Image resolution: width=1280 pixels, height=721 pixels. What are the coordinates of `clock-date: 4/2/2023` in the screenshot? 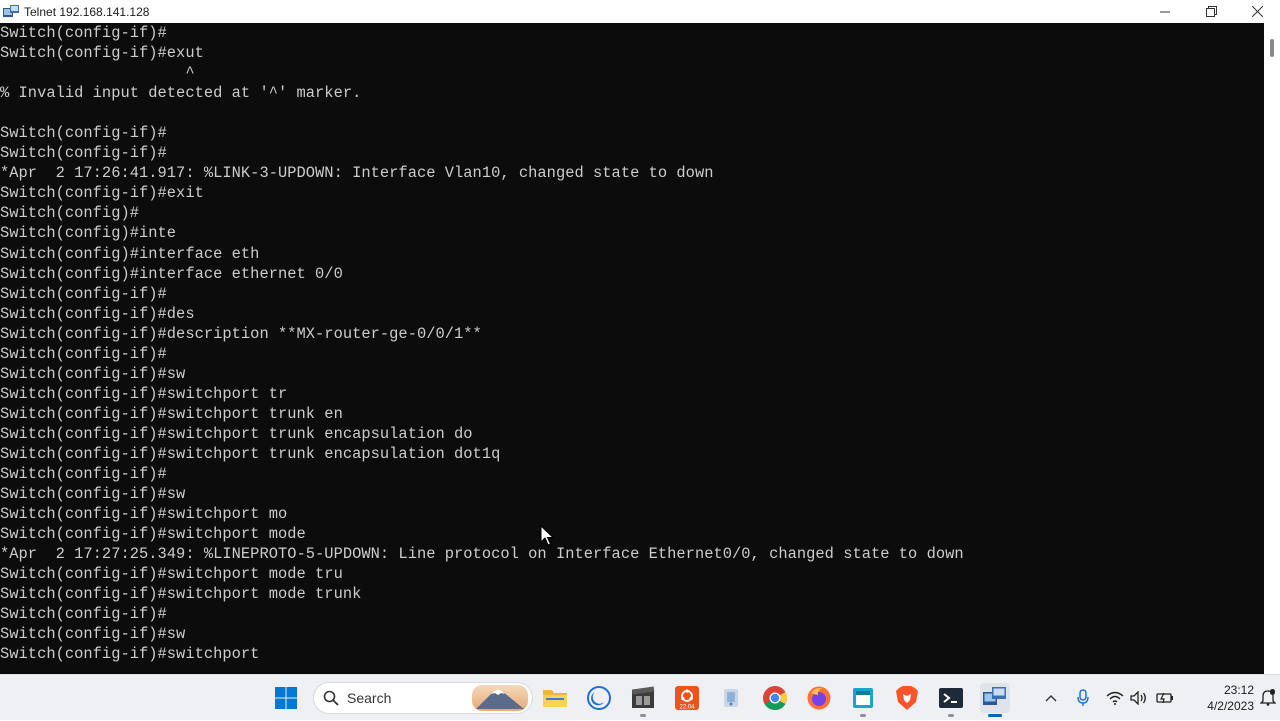 It's located at (1230, 706).